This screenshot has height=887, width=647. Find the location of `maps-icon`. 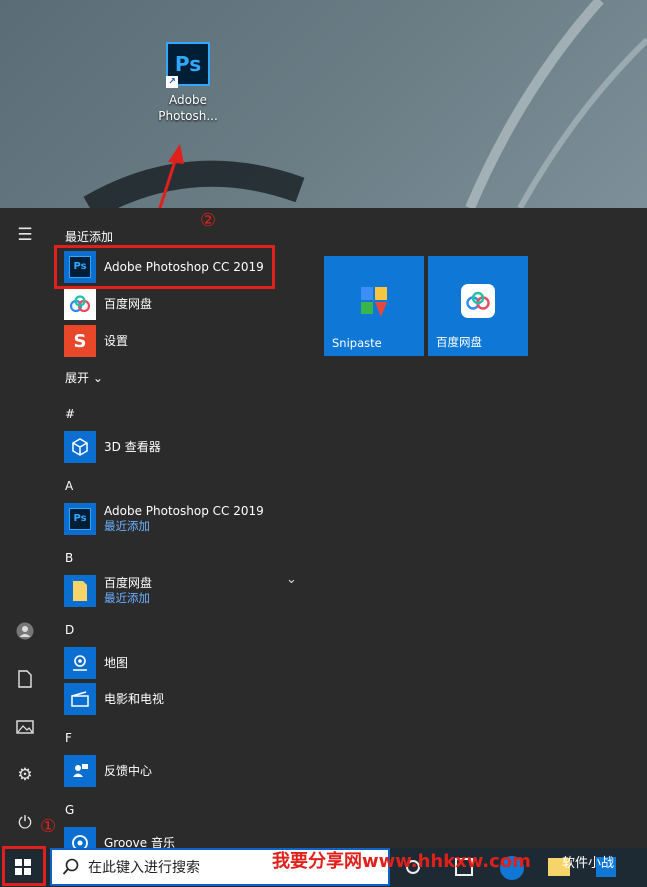

maps-icon is located at coordinates (80, 663).